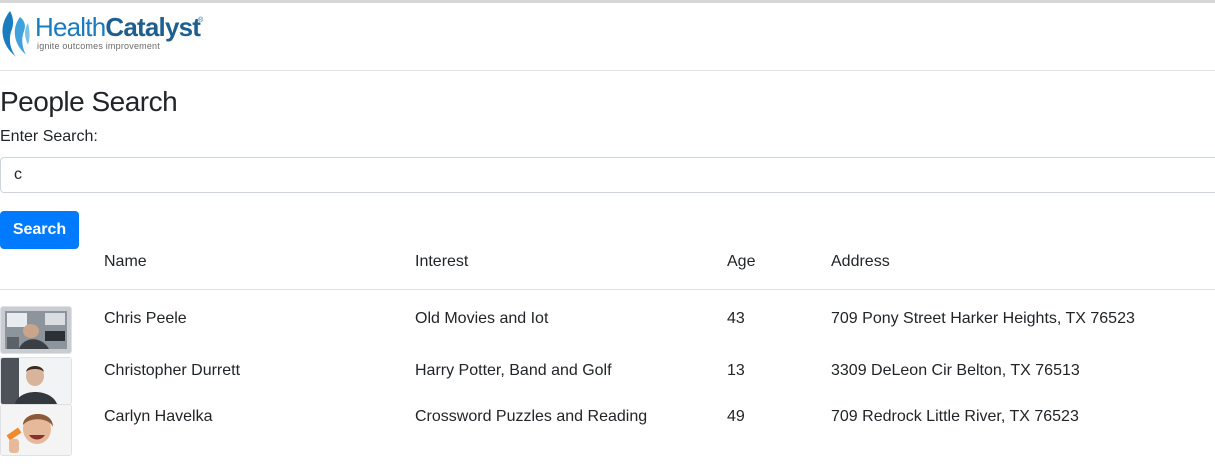  Describe the element at coordinates (158, 416) in the screenshot. I see `row-name: Carlyn Havelka` at that location.